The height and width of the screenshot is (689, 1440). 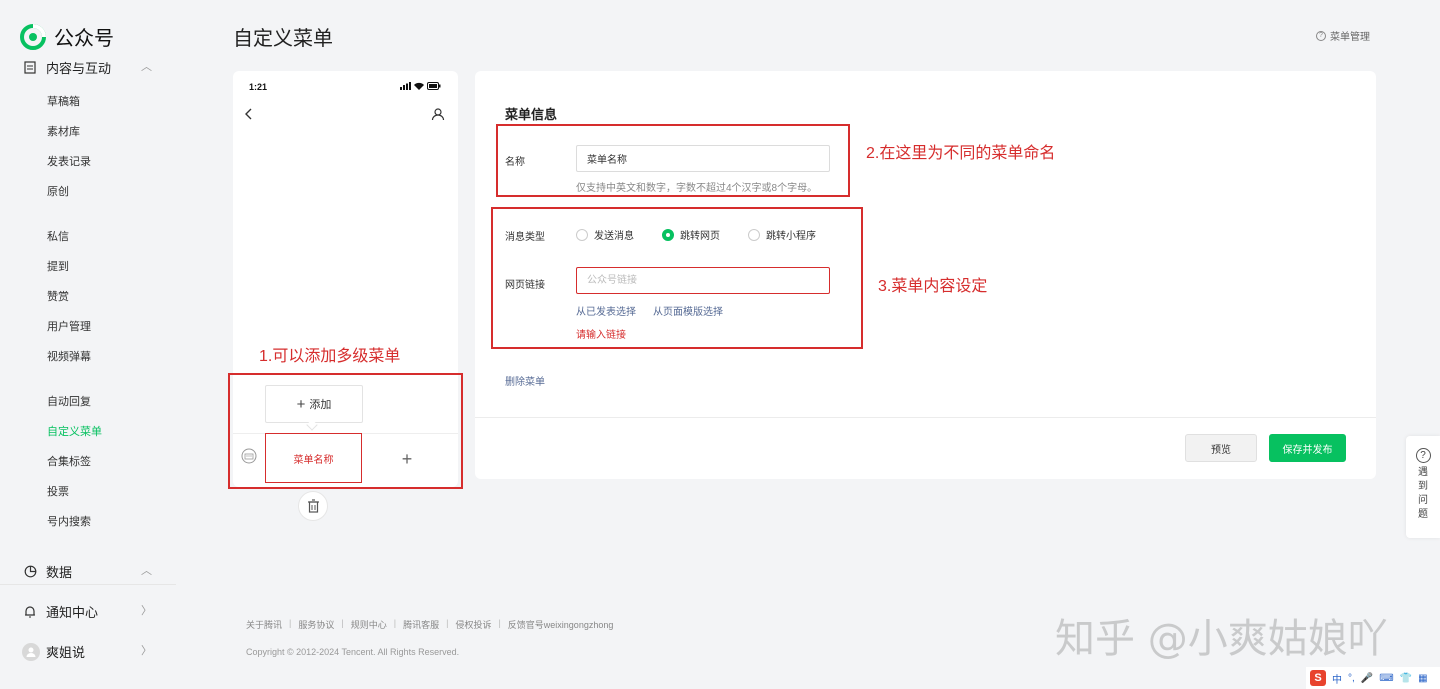 What do you see at coordinates (33, 36) in the screenshot?
I see `wechat-mp-logo-icon` at bounding box center [33, 36].